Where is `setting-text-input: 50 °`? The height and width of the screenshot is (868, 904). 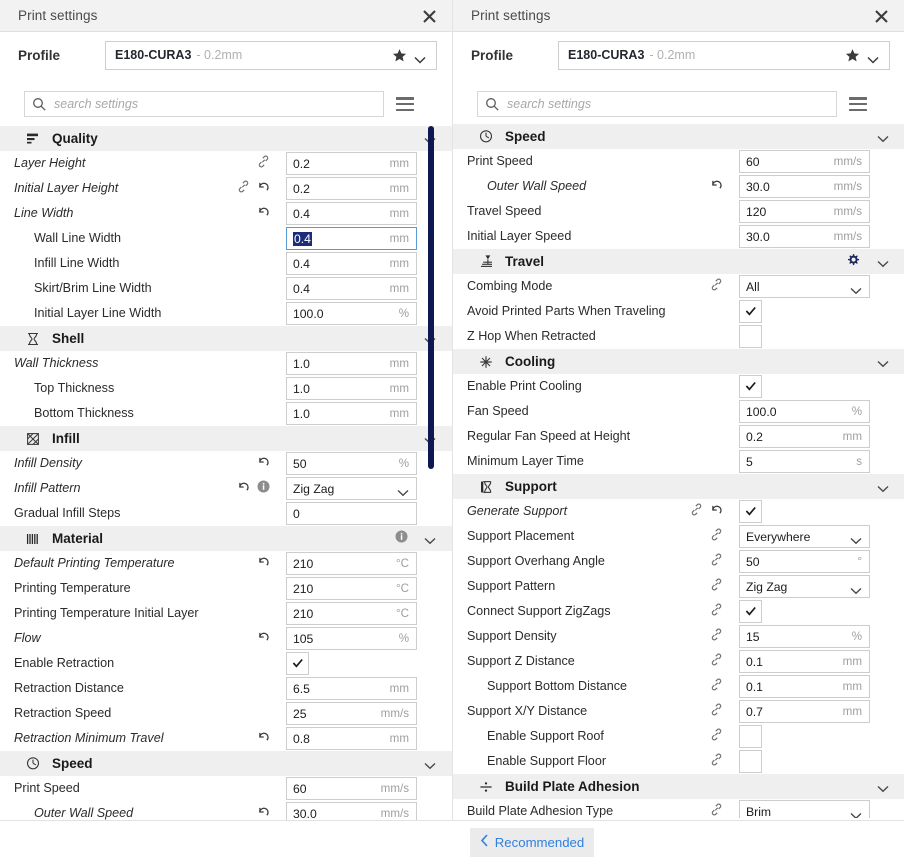 setting-text-input: 50 ° is located at coordinates (804, 561).